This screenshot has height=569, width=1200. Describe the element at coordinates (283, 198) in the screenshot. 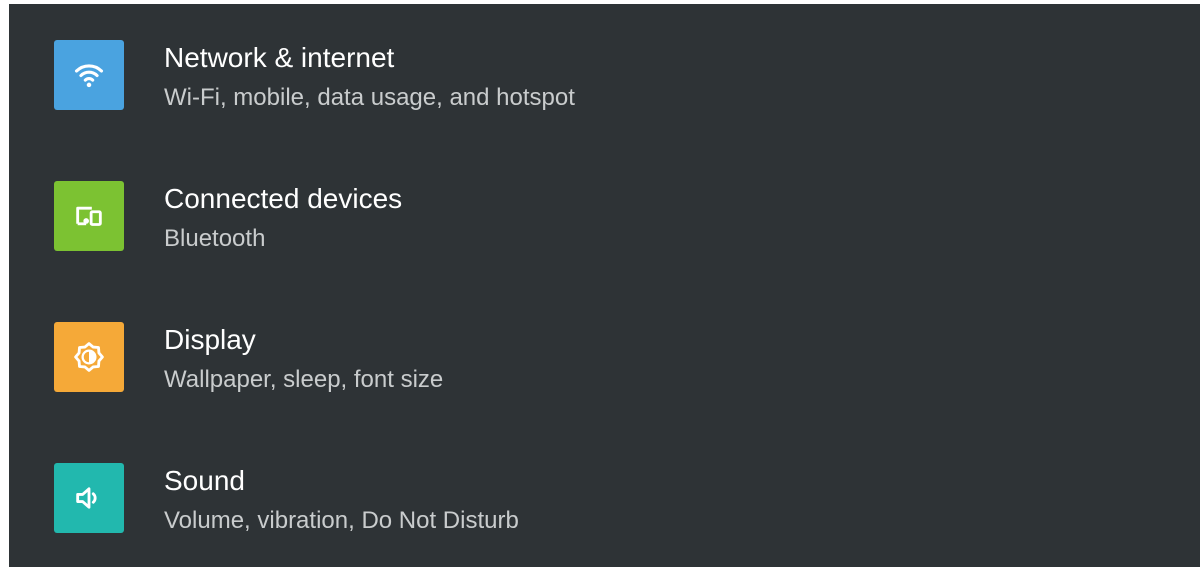

I see `settings-item-title: Connected devices` at that location.